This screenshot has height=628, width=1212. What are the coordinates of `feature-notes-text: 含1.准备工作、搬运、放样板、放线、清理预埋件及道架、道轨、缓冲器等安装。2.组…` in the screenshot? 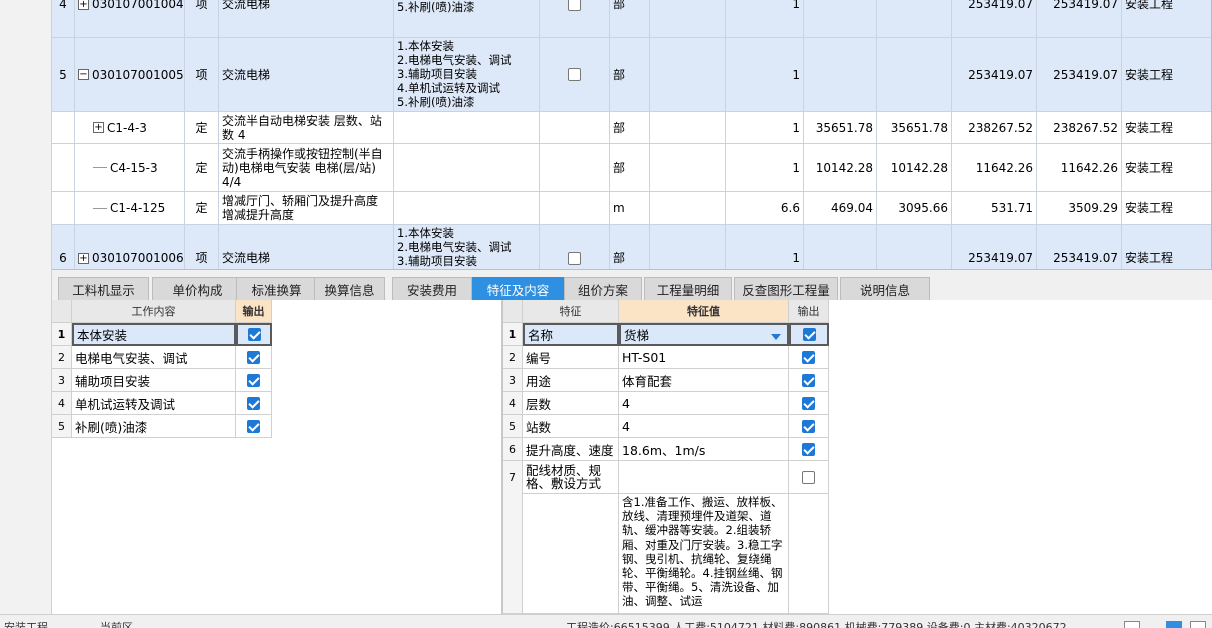 It's located at (704, 553).